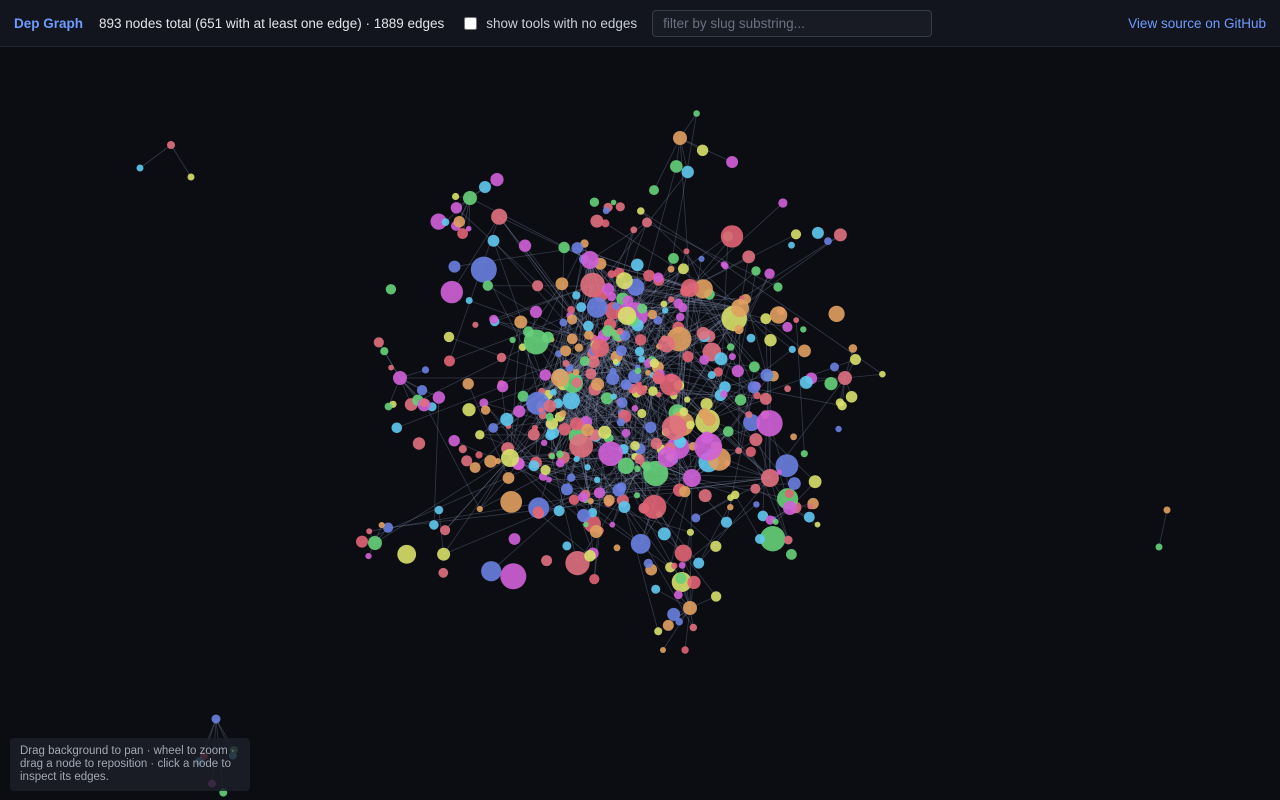 The width and height of the screenshot is (1280, 800). What do you see at coordinates (1197, 23) in the screenshot?
I see `github-source-link: View source on GitHub` at bounding box center [1197, 23].